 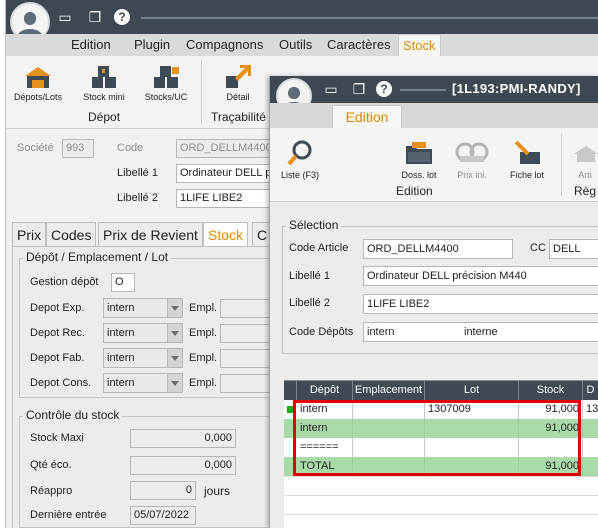 What do you see at coordinates (35, 148) in the screenshot?
I see `societe-label: Société` at bounding box center [35, 148].